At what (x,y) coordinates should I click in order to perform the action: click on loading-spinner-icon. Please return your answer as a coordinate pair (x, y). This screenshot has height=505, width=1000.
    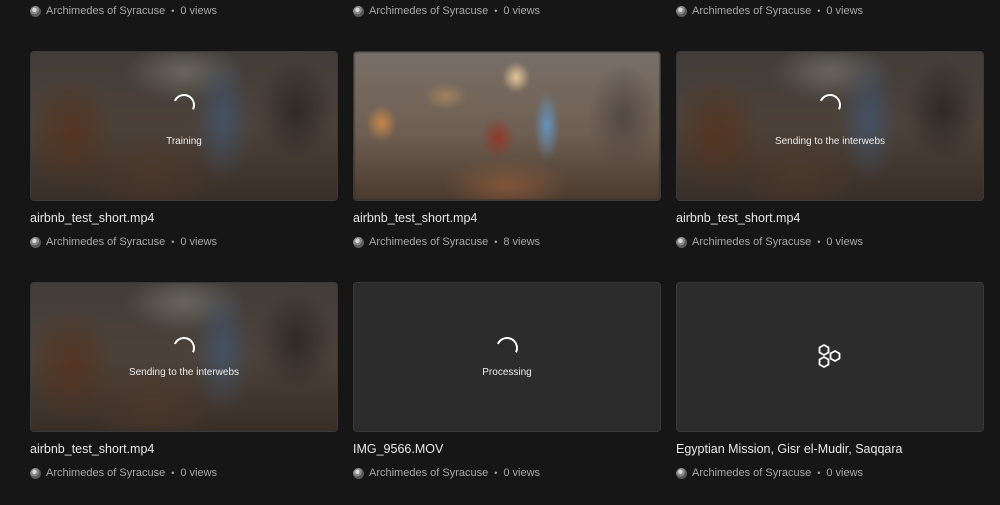
    Looking at the image, I should click on (507, 348).